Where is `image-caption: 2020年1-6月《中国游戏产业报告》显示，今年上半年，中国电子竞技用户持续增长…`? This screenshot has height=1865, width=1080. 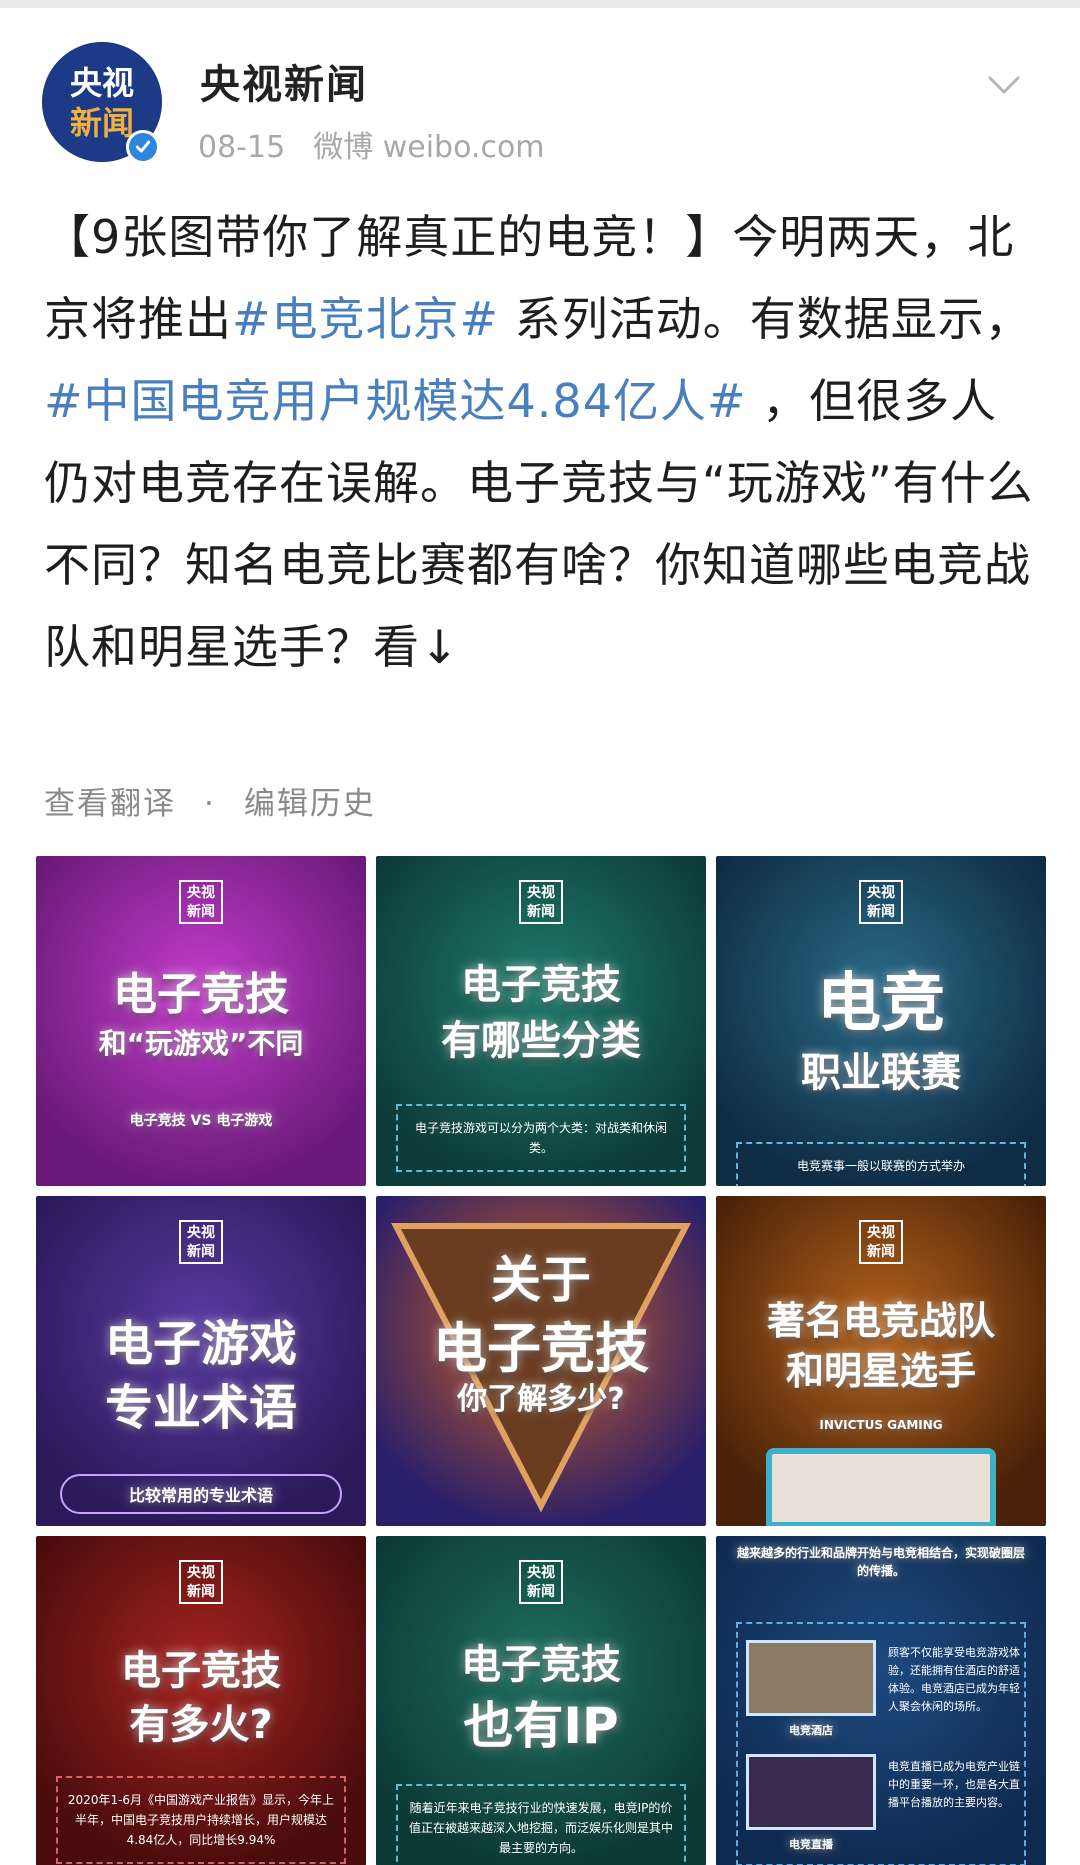
image-caption: 2020年1-6月《中国游戏产业报告》显示，今年上半年，中国电子竞技用户持续增长… is located at coordinates (201, 1820).